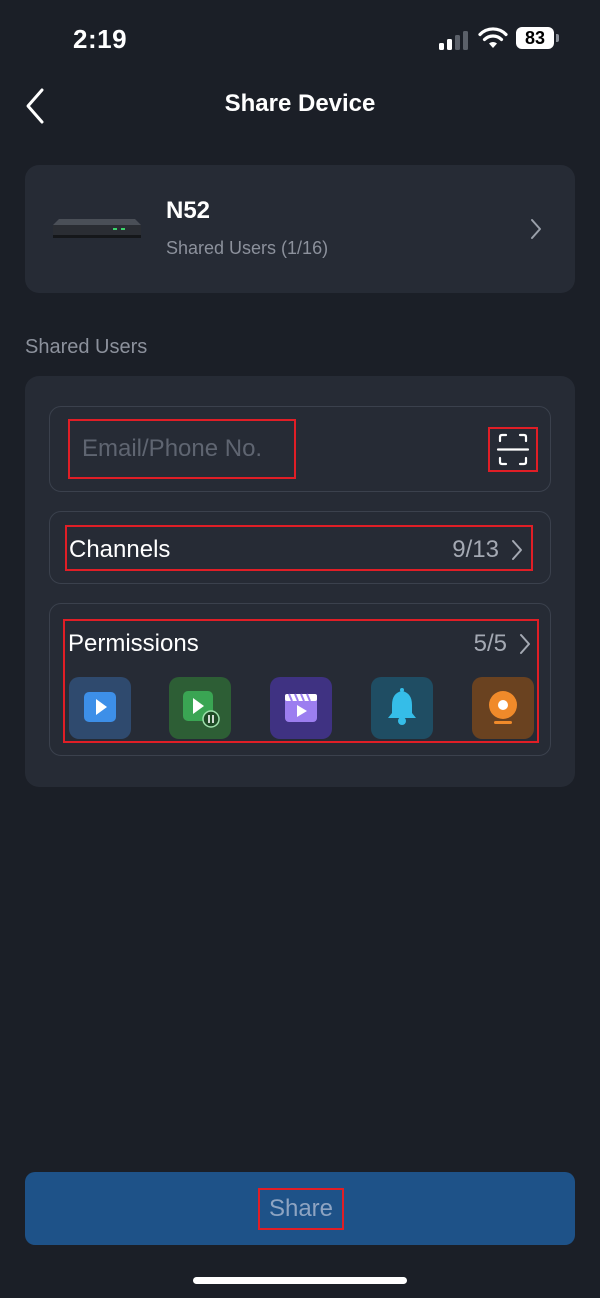 The height and width of the screenshot is (1298, 600). What do you see at coordinates (475, 549) in the screenshot?
I see `channels-count: 9/13` at bounding box center [475, 549].